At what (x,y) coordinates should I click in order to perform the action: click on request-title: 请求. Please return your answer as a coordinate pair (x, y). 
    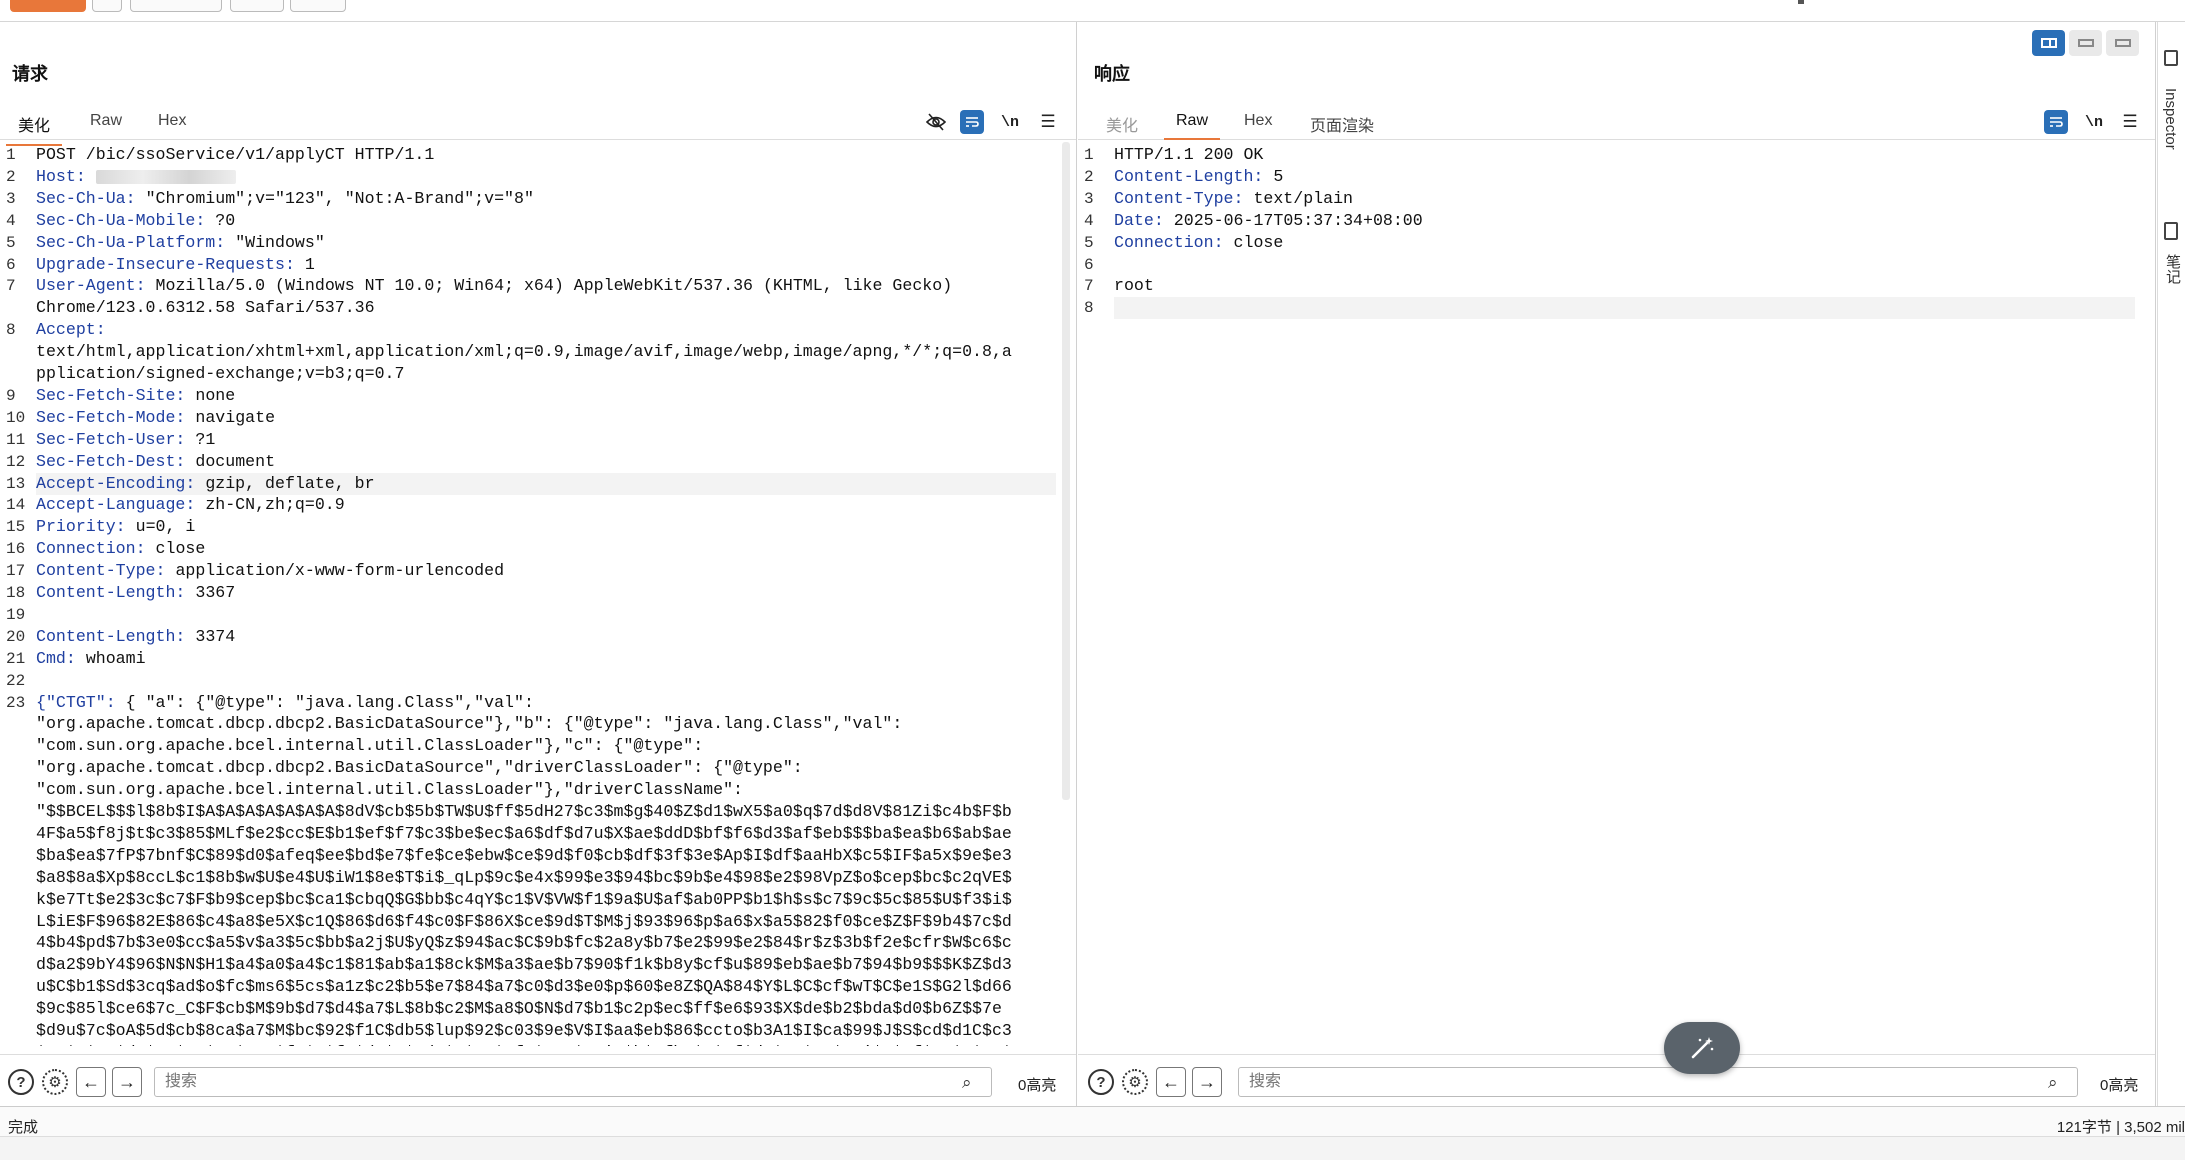
    Looking at the image, I should click on (30, 74).